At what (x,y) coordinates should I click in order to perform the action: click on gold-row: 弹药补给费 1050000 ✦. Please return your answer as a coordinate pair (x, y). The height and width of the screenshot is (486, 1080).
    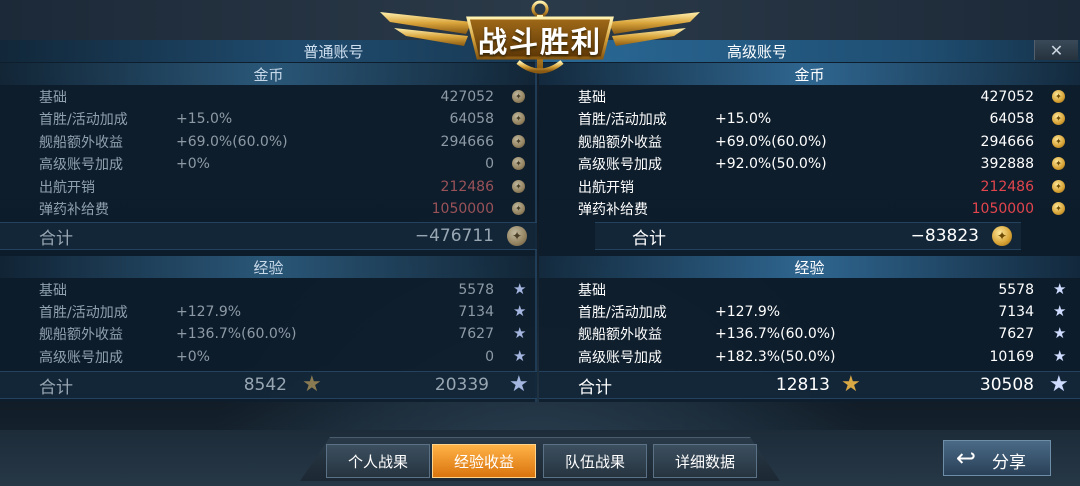
    Looking at the image, I should click on (268, 209).